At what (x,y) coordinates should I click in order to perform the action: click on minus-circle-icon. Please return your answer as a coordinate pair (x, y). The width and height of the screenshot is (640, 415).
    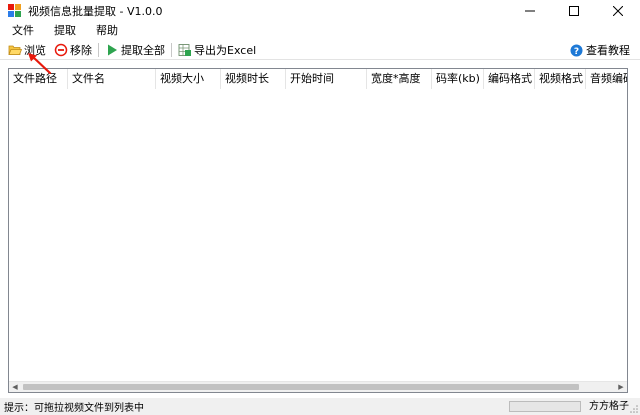
    Looking at the image, I should click on (61, 50).